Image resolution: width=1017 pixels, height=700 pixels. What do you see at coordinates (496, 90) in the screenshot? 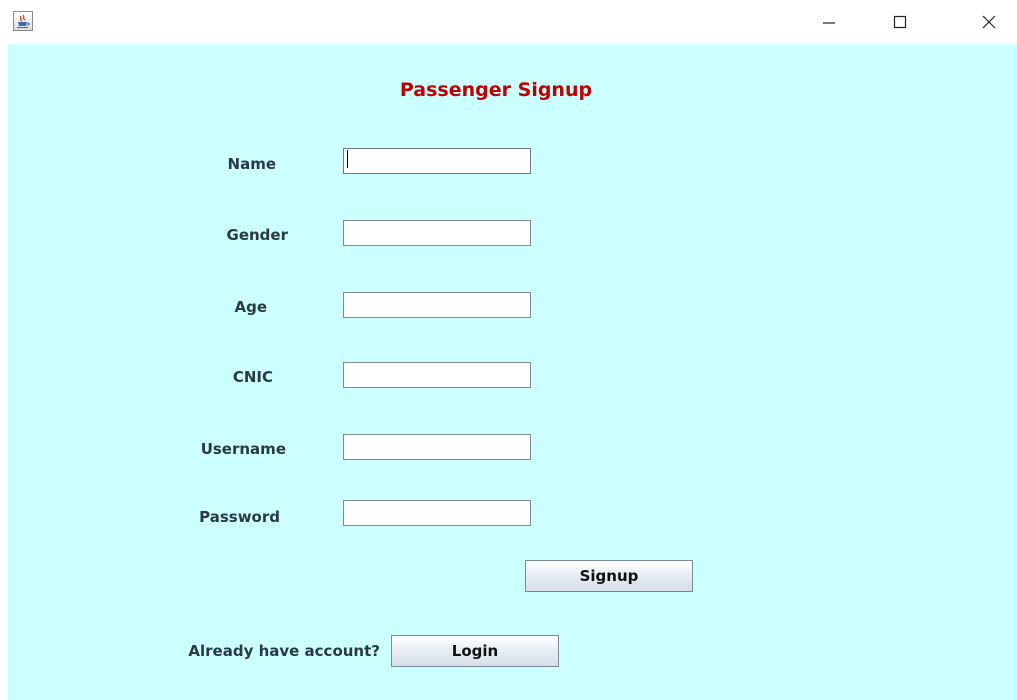
I see `page-title: Passenger Signup` at bounding box center [496, 90].